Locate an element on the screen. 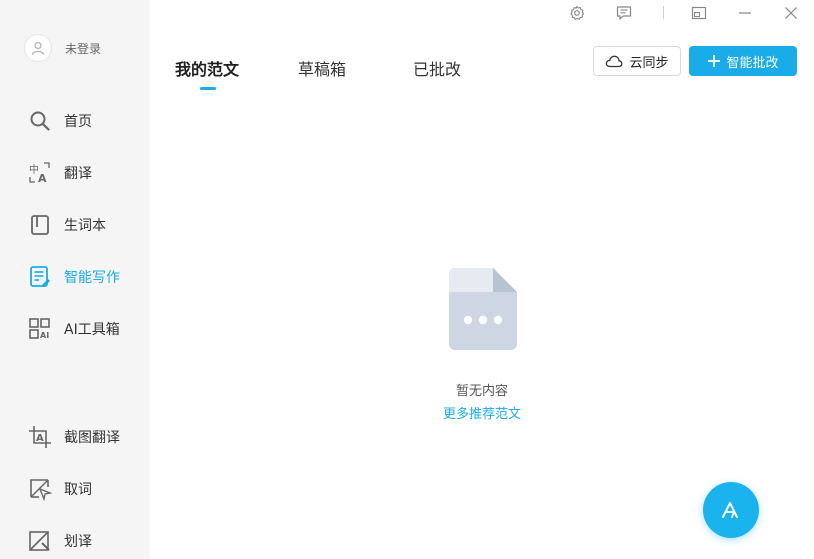  active-tab-indicator is located at coordinates (208, 88).